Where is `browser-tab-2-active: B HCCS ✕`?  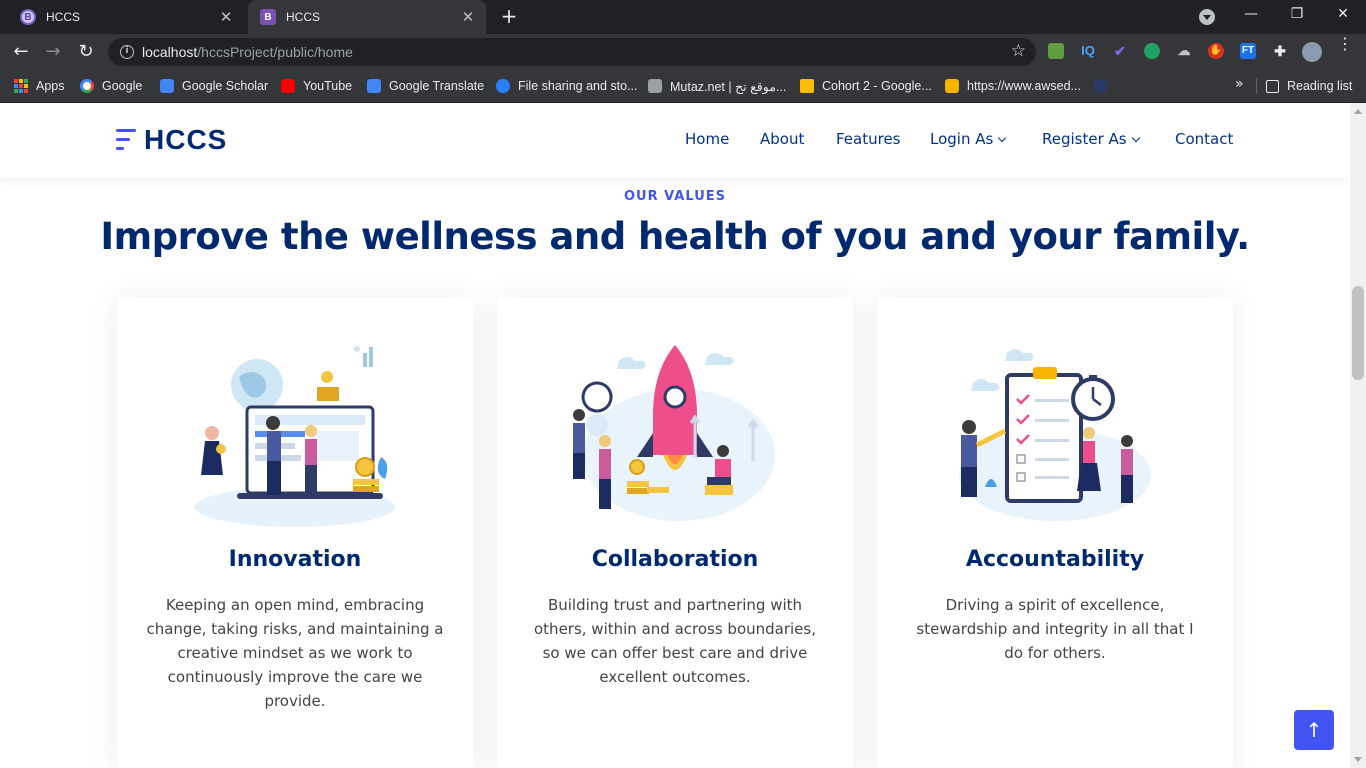 browser-tab-2-active: B HCCS ✕ is located at coordinates (367, 17).